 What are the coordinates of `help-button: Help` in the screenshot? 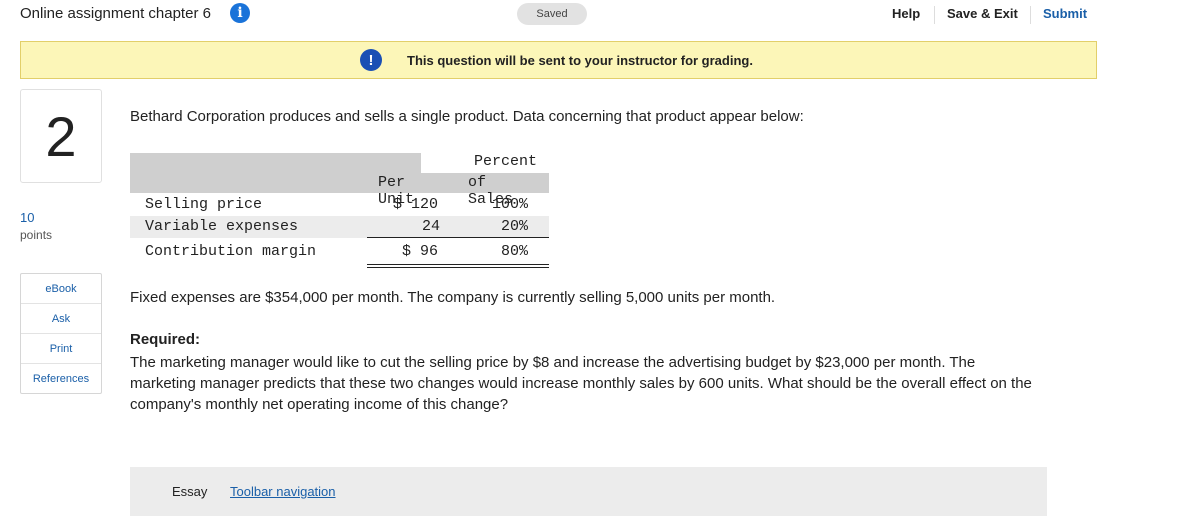 It's located at (906, 13).